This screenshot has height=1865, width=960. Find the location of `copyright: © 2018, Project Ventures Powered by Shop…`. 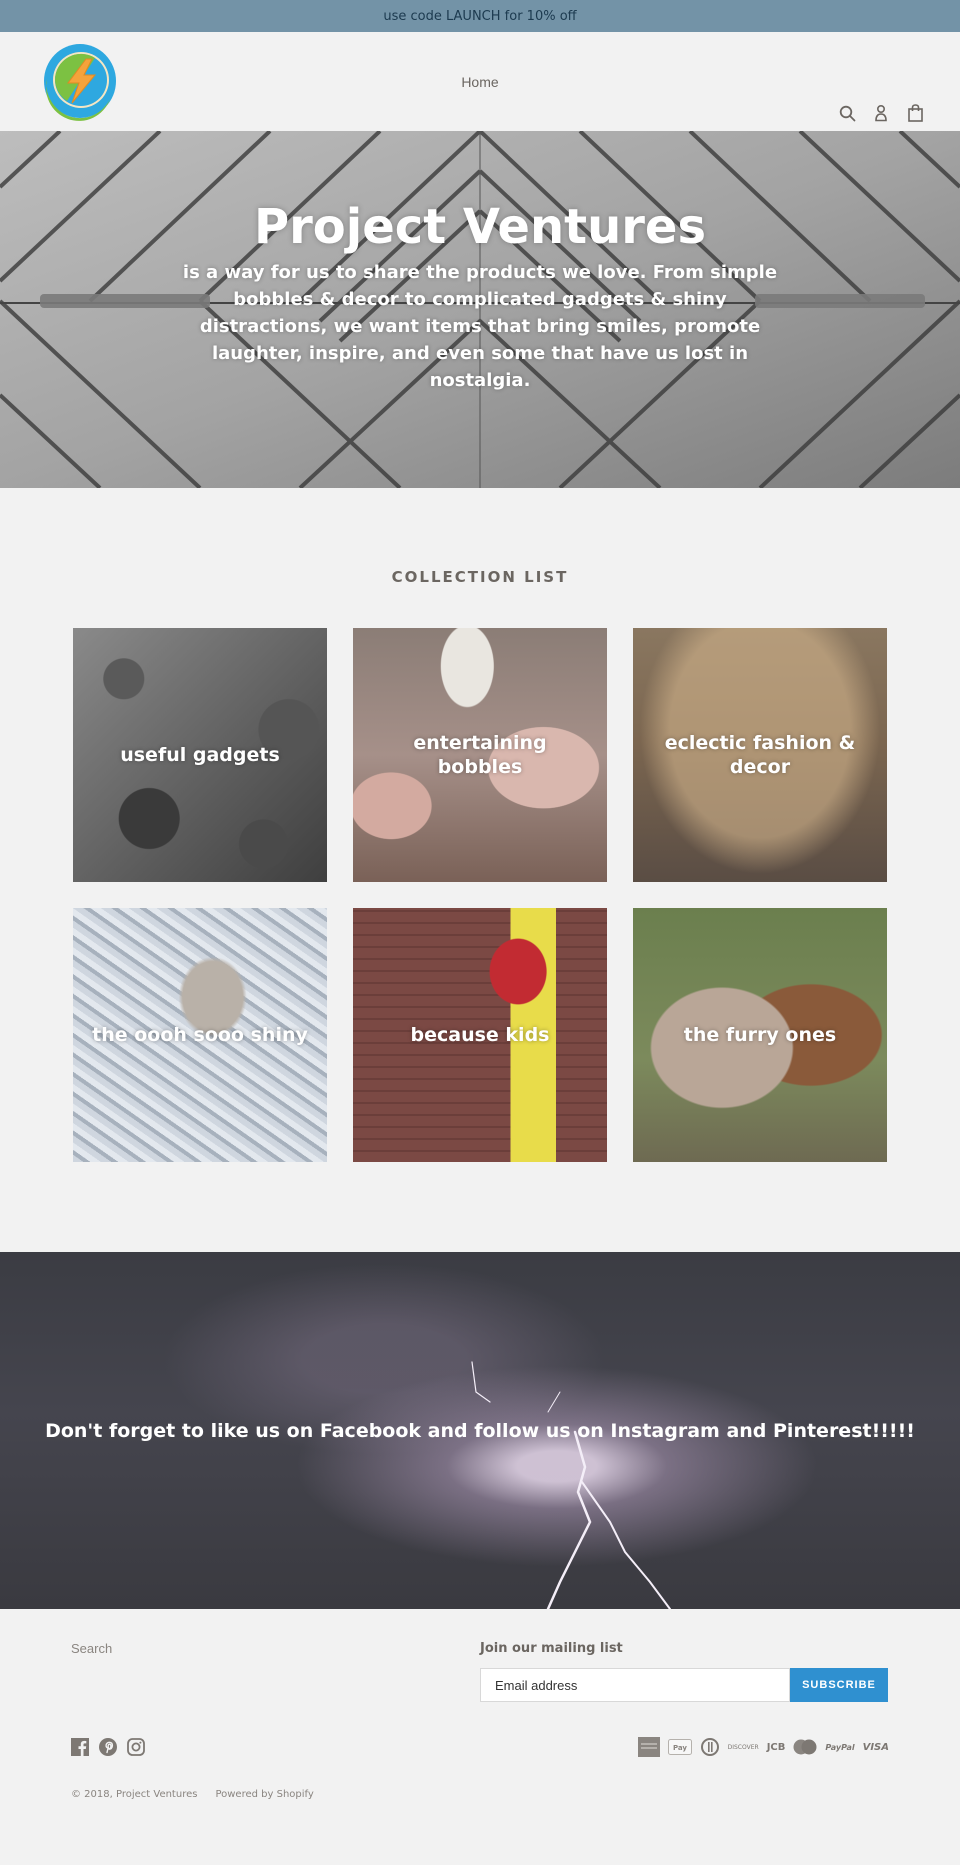

copyright: © 2018, Project Ventures Powered by Shop… is located at coordinates (192, 1794).